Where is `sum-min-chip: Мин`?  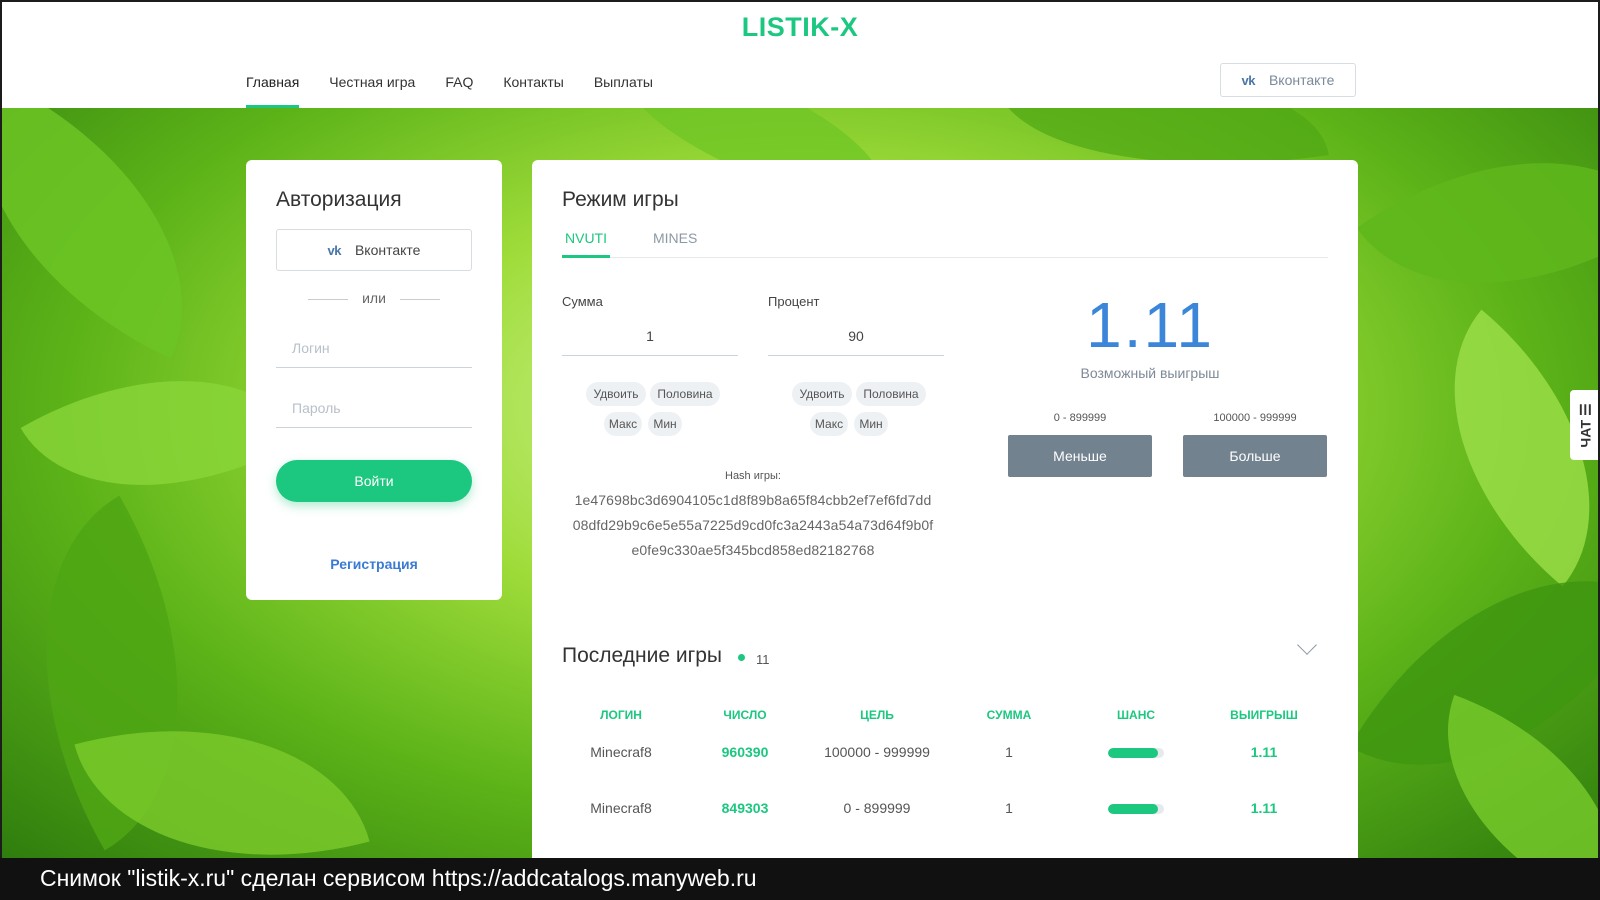
sum-min-chip: Мин is located at coordinates (665, 424).